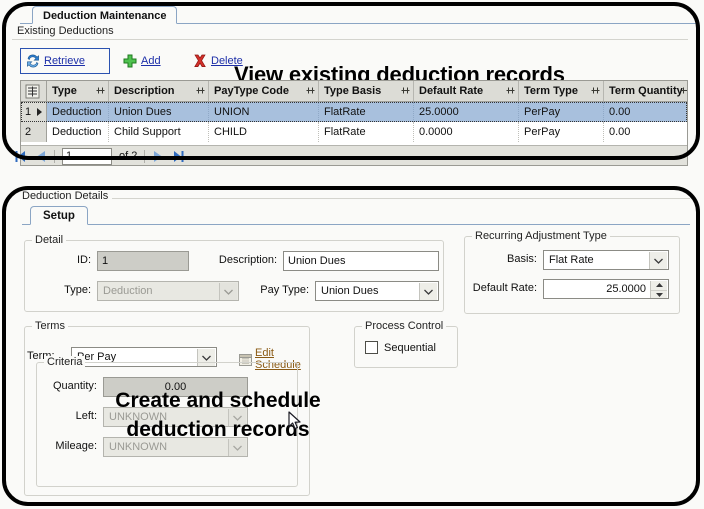 Image resolution: width=704 pixels, height=509 pixels. What do you see at coordinates (218, 429) in the screenshot?
I see `bottom-banner-line2: deduction records` at bounding box center [218, 429].